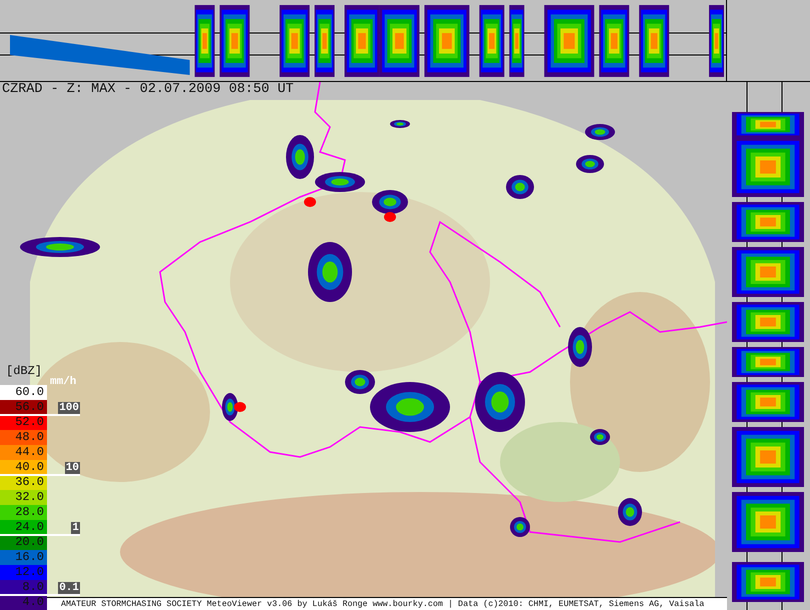 This screenshot has width=810, height=610. I want to click on legend-swatch: 12.0, so click(23, 572).